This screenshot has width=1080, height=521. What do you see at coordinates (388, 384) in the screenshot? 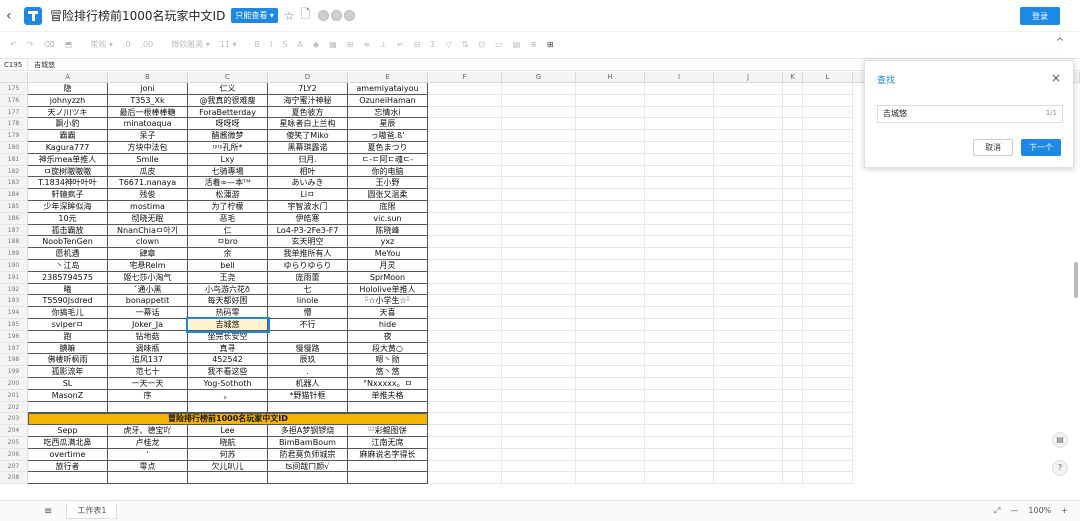
I see `table-cell: °Nxxxxx。ㅁ` at bounding box center [388, 384].